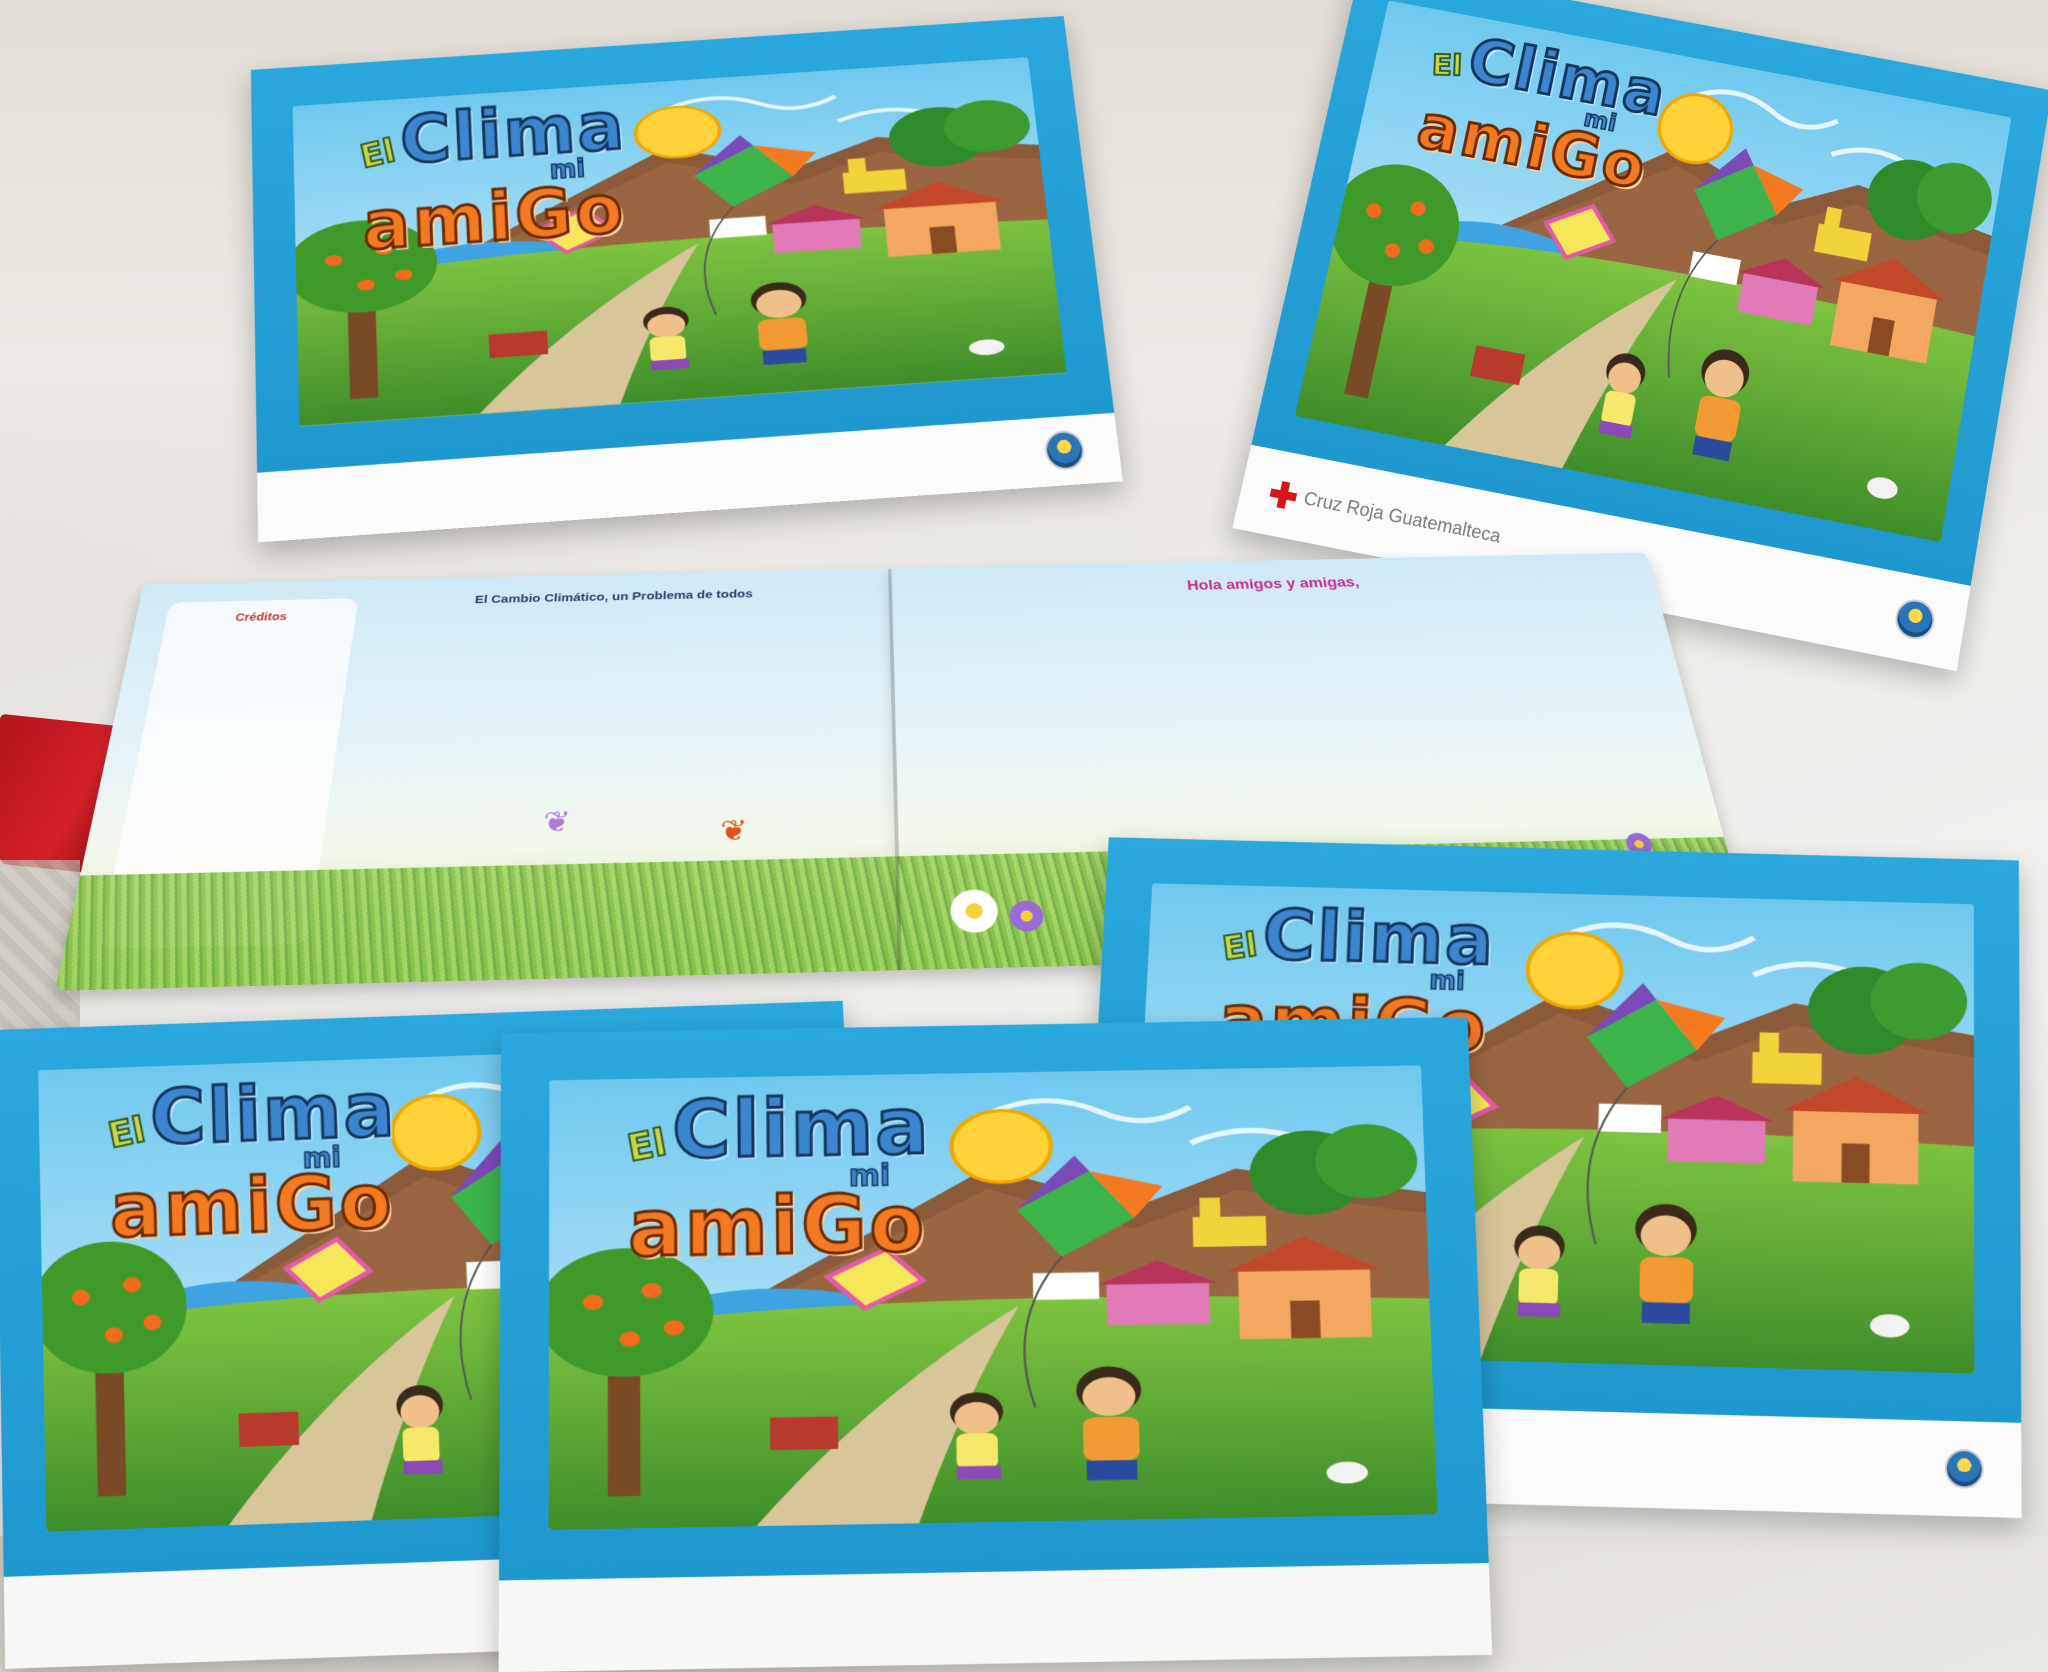  I want to click on booklet-cover-top-left: El Clima mi amiGo, so click(686, 279).